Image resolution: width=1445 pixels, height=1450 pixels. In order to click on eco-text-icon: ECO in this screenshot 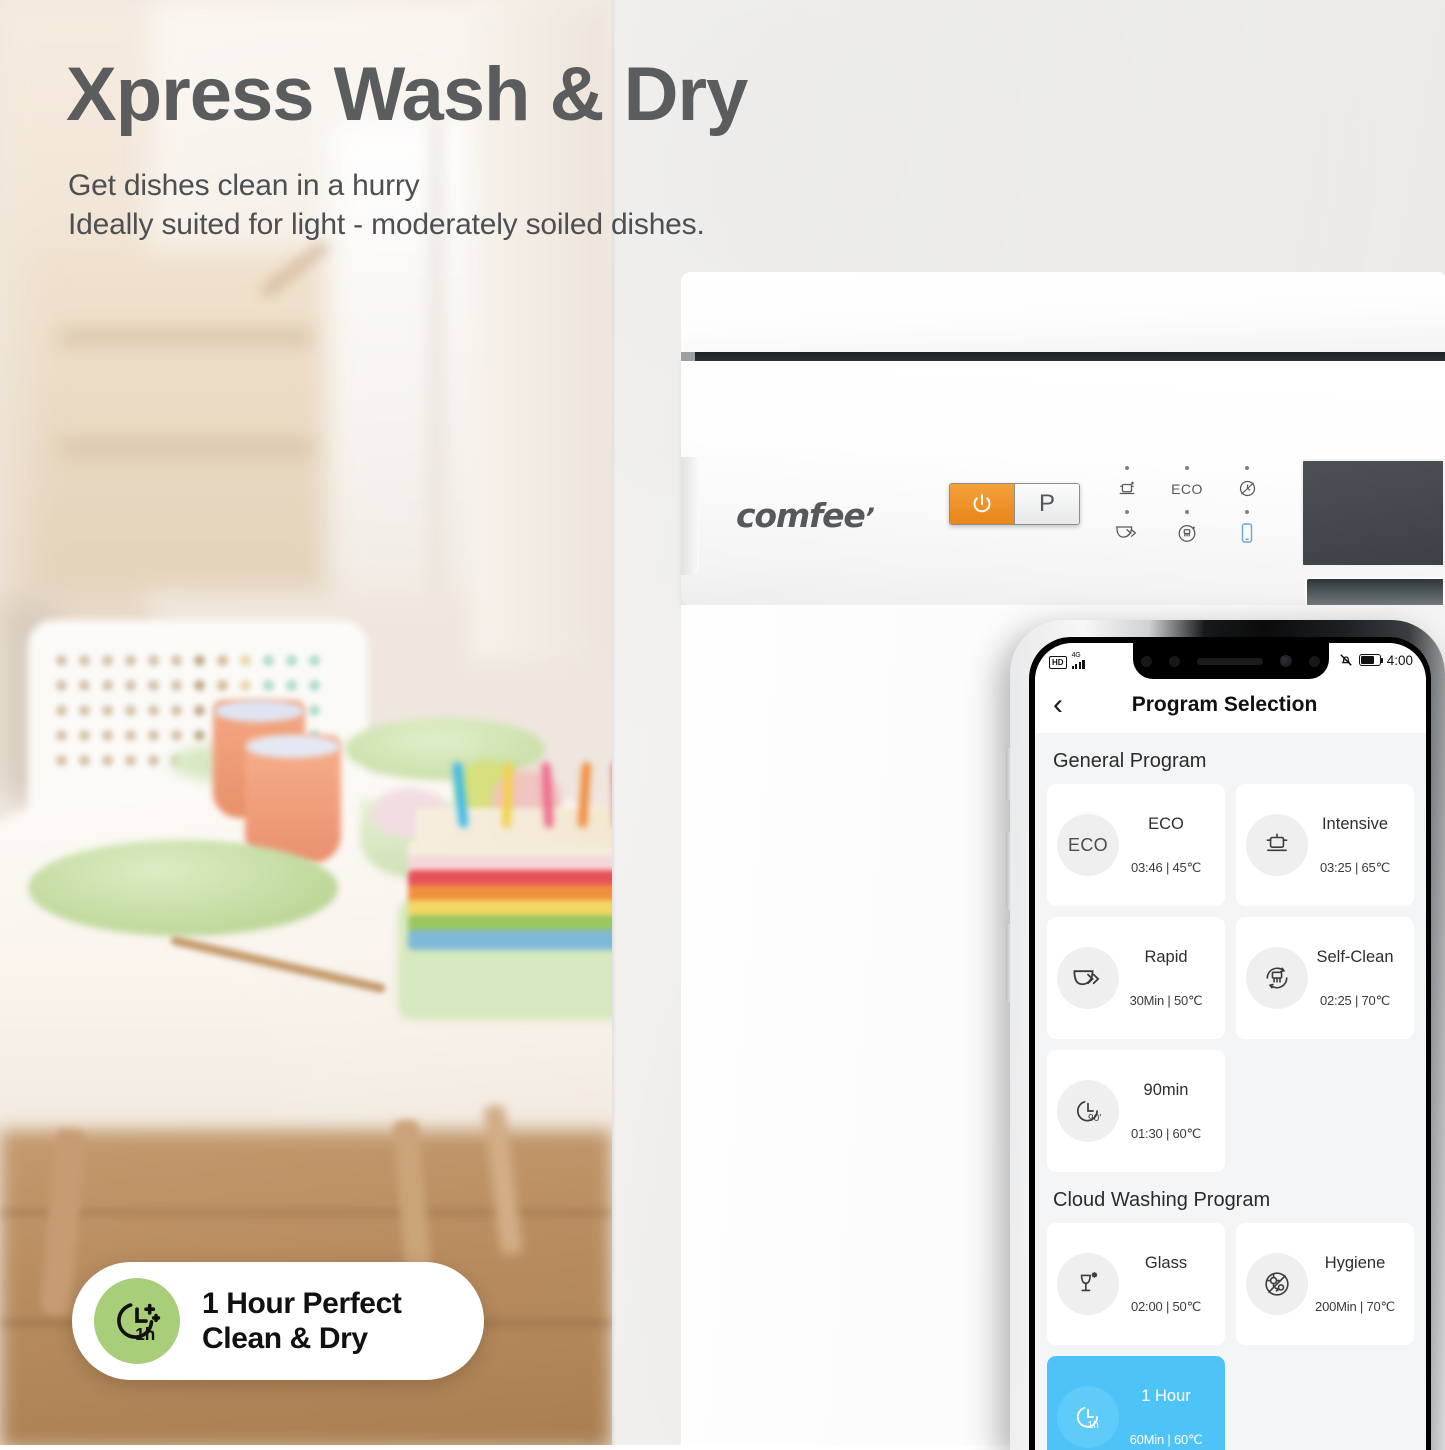, I will do `click(1088, 845)`.